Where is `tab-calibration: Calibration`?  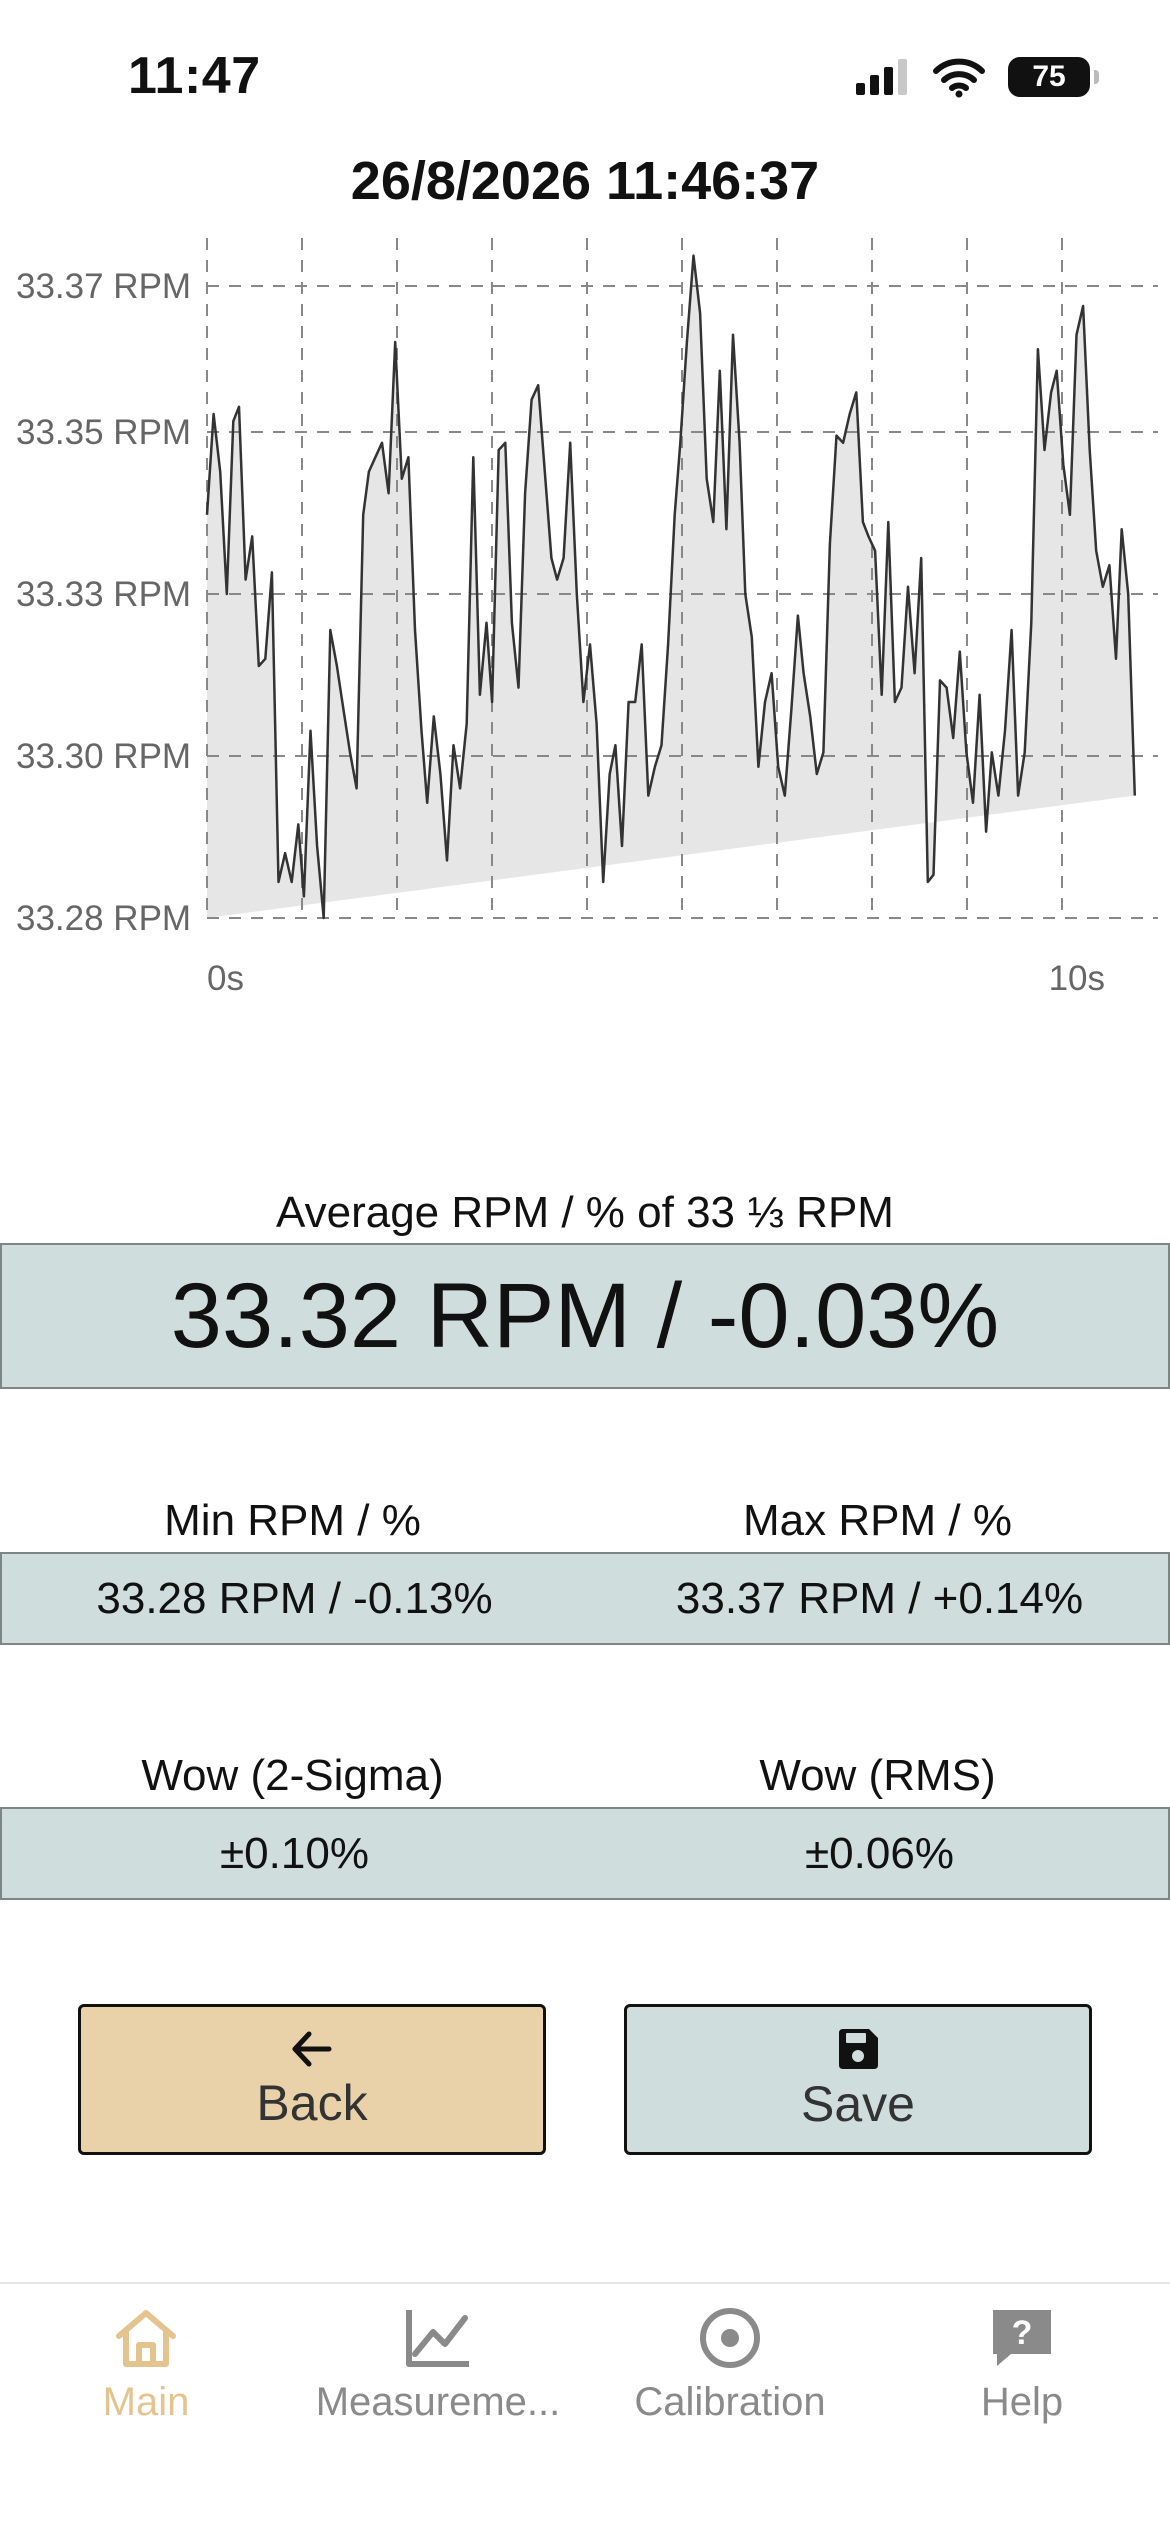
tab-calibration: Calibration is located at coordinates (730, 2384).